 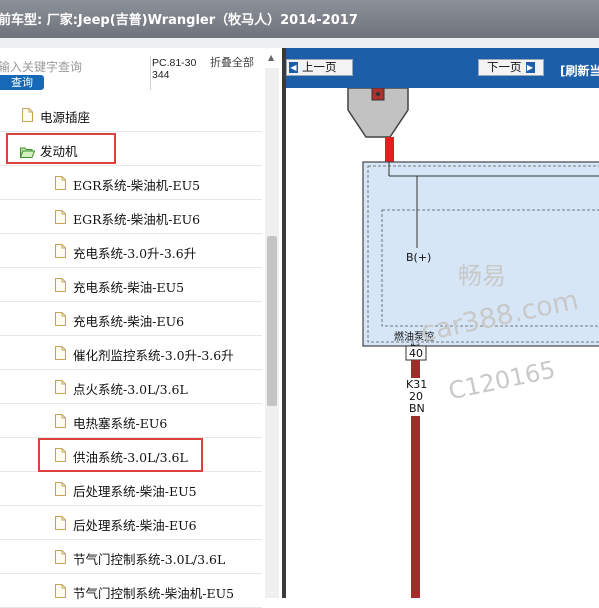 What do you see at coordinates (22, 82) in the screenshot?
I see `query-button: 查询` at bounding box center [22, 82].